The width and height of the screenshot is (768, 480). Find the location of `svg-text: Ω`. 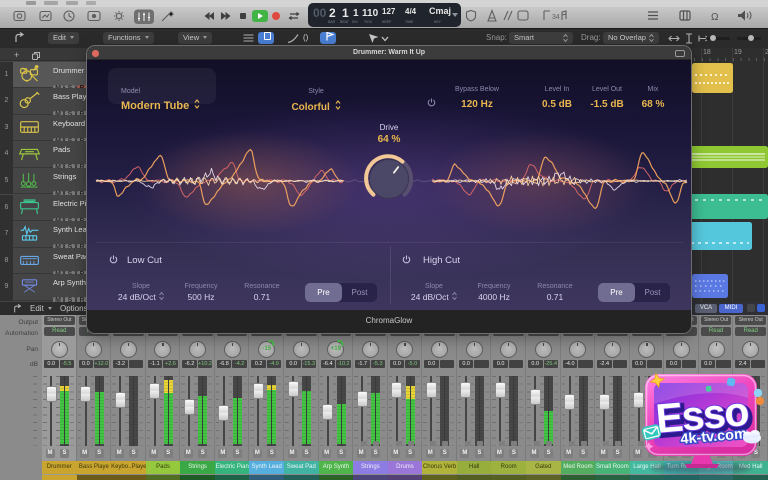

svg-text: Ω is located at coordinates (715, 17).